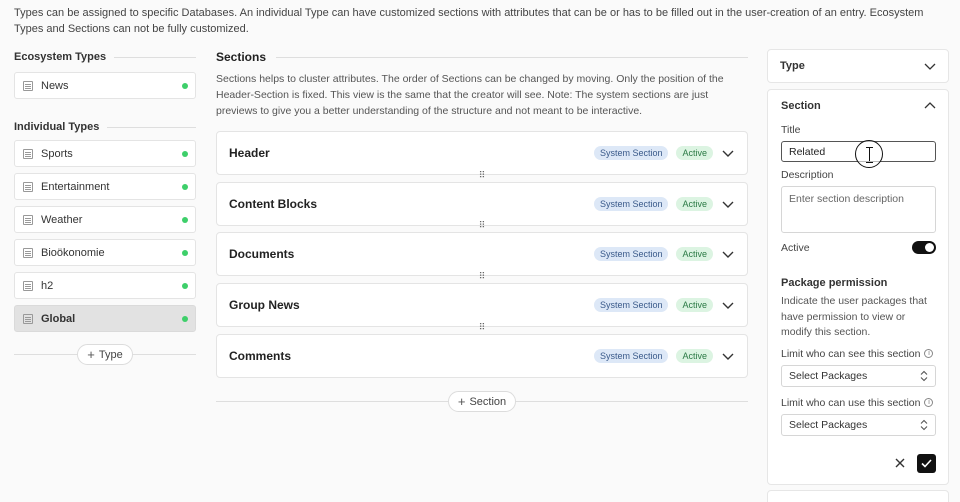 The width and height of the screenshot is (960, 502). Describe the element at coordinates (62, 219) in the screenshot. I see `type-item-label: Weather` at that location.